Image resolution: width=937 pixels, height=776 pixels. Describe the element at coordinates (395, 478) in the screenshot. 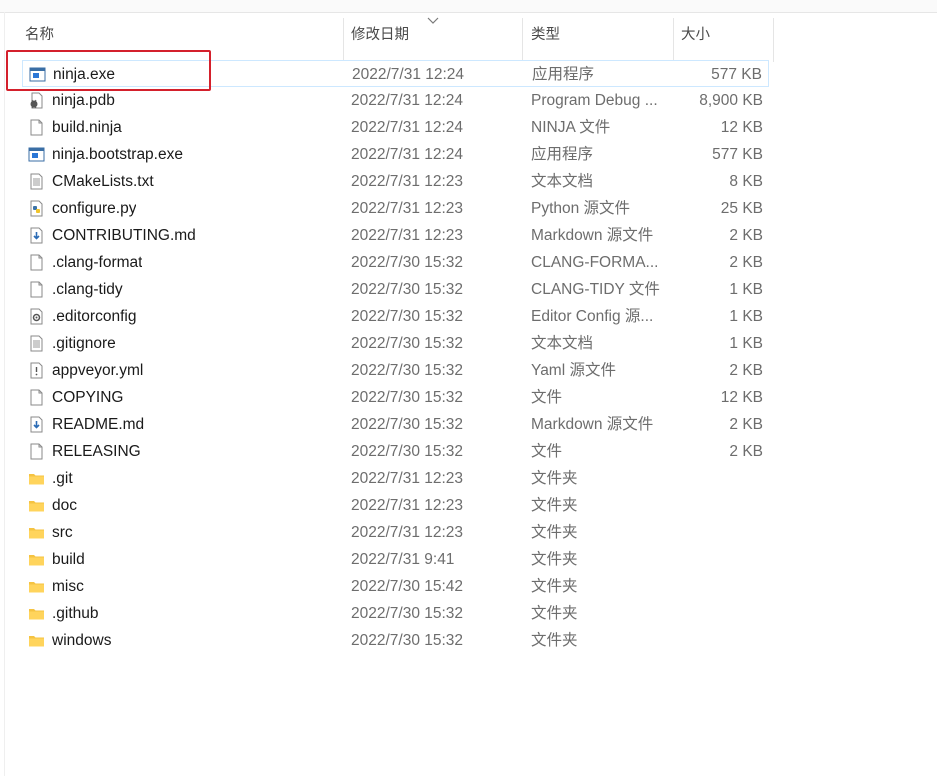

I see `file-row: .git 2022/7/31 12:23 文件夹` at that location.